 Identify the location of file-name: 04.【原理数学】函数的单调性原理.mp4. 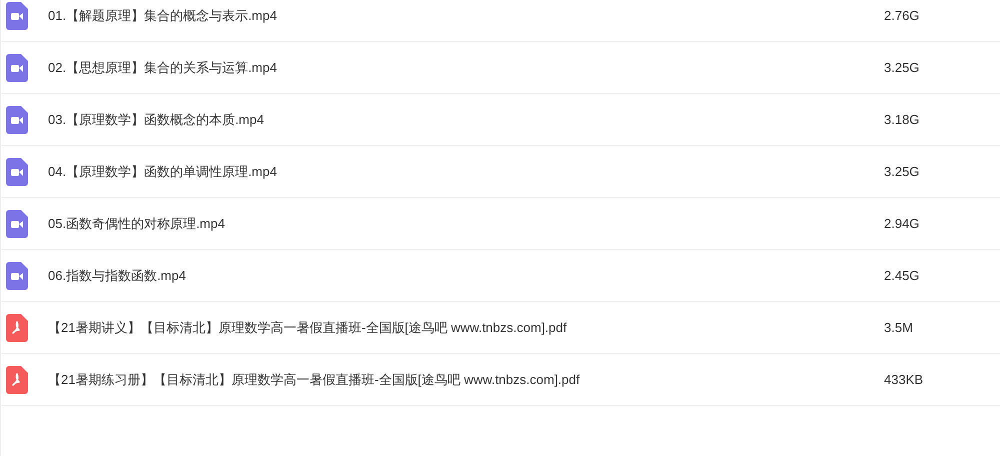
(466, 172).